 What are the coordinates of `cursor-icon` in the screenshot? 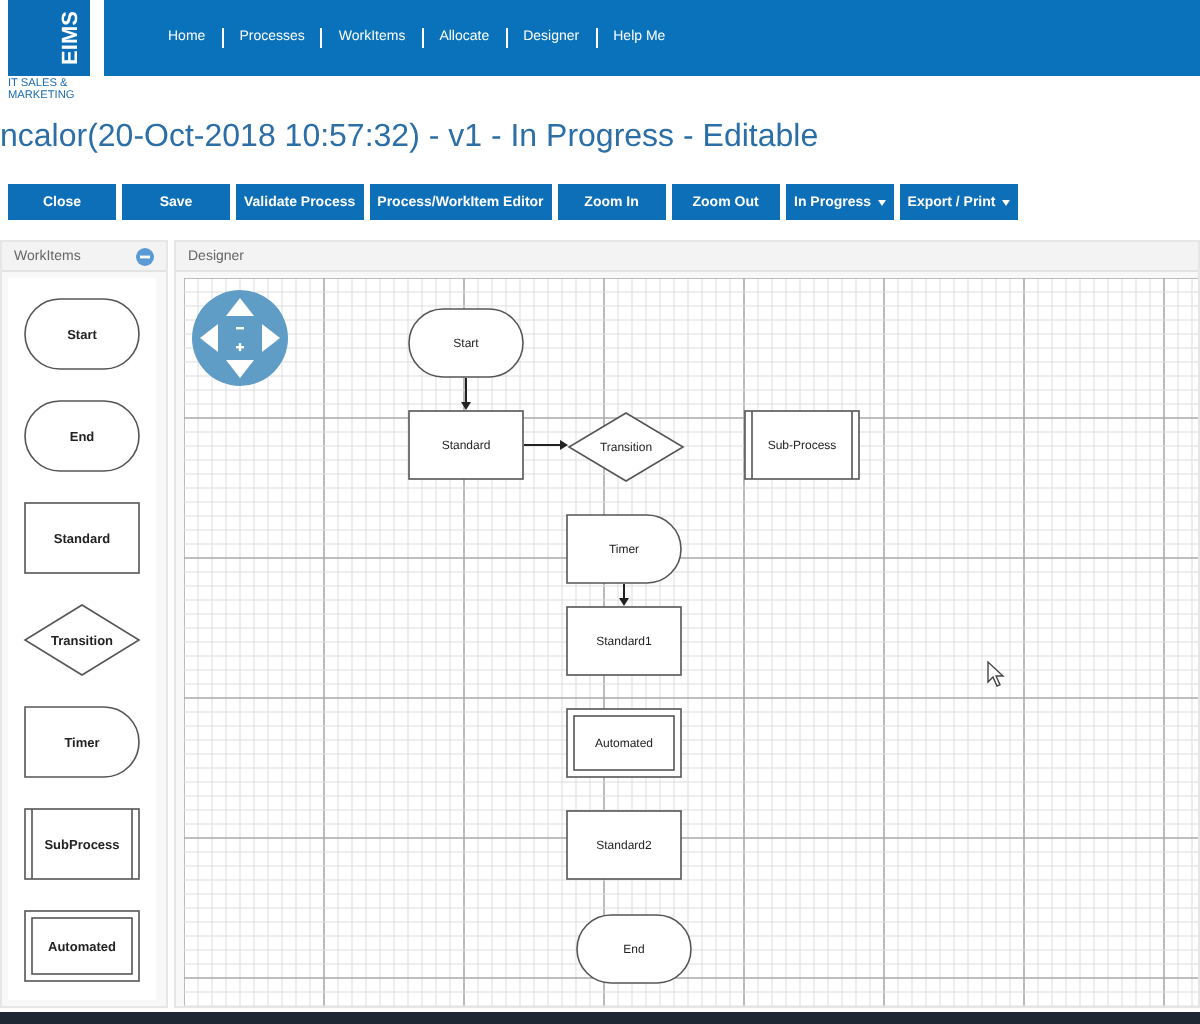 It's located at (996, 673).